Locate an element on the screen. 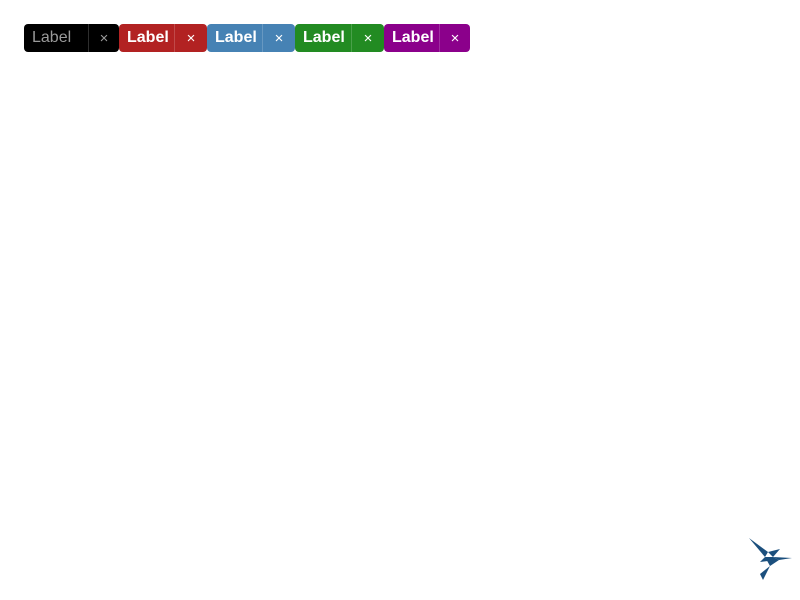 This screenshot has width=800, height=600. tag-black: Label × is located at coordinates (71, 38).